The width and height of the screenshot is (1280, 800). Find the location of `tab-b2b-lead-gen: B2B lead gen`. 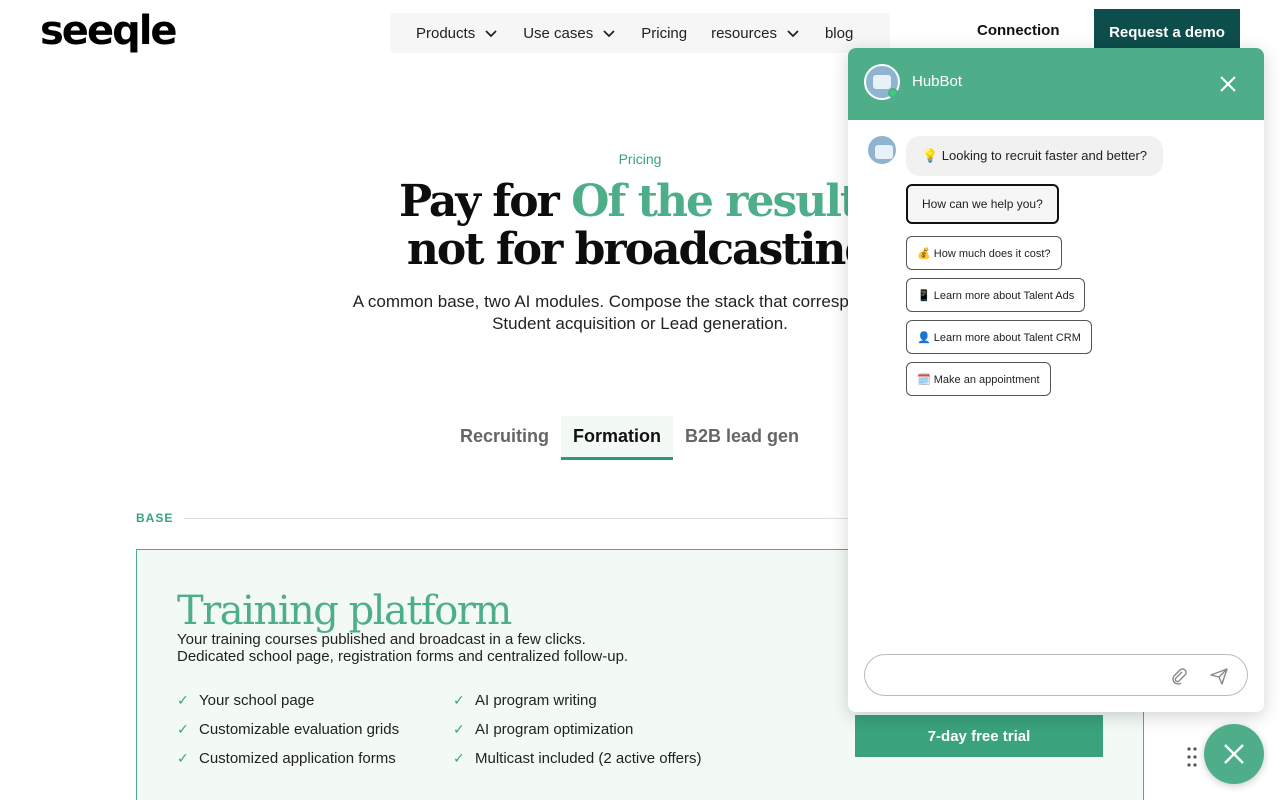

tab-b2b-lead-gen: B2B lead gen is located at coordinates (742, 438).